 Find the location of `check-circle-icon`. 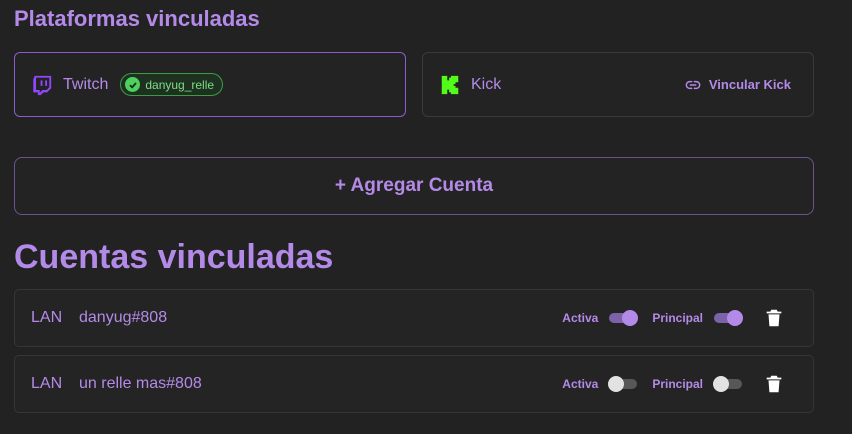

check-circle-icon is located at coordinates (133, 84).